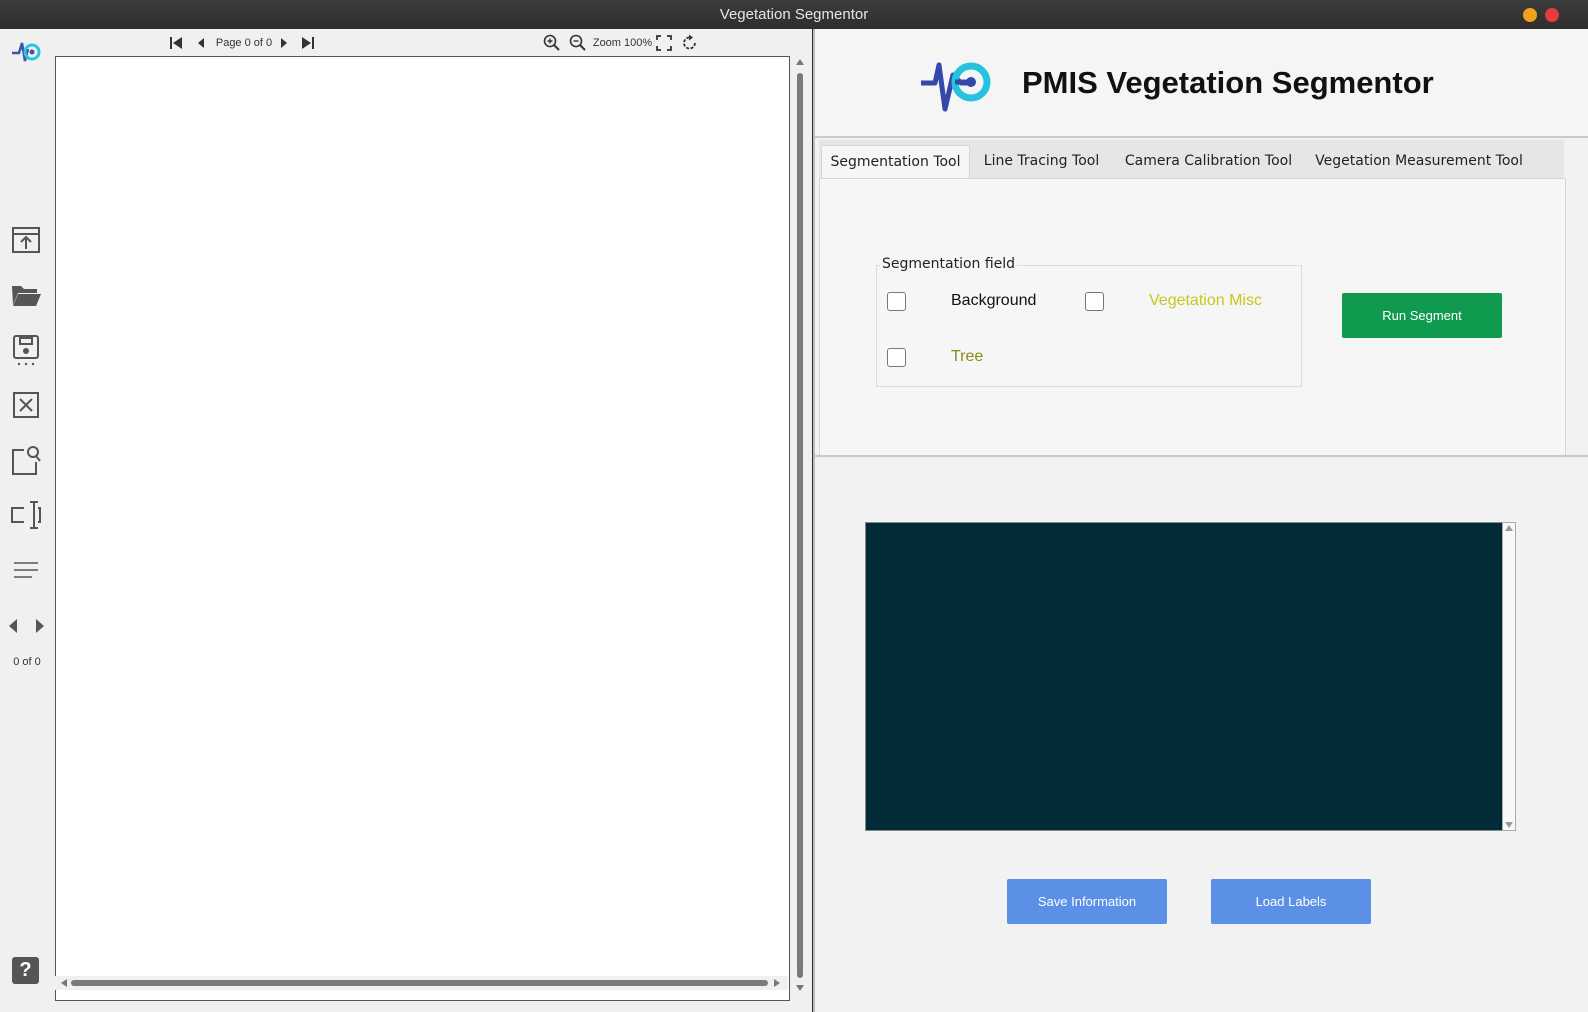 The image size is (1588, 1012). Describe the element at coordinates (176, 43) in the screenshot. I see `first-page-icon` at that location.